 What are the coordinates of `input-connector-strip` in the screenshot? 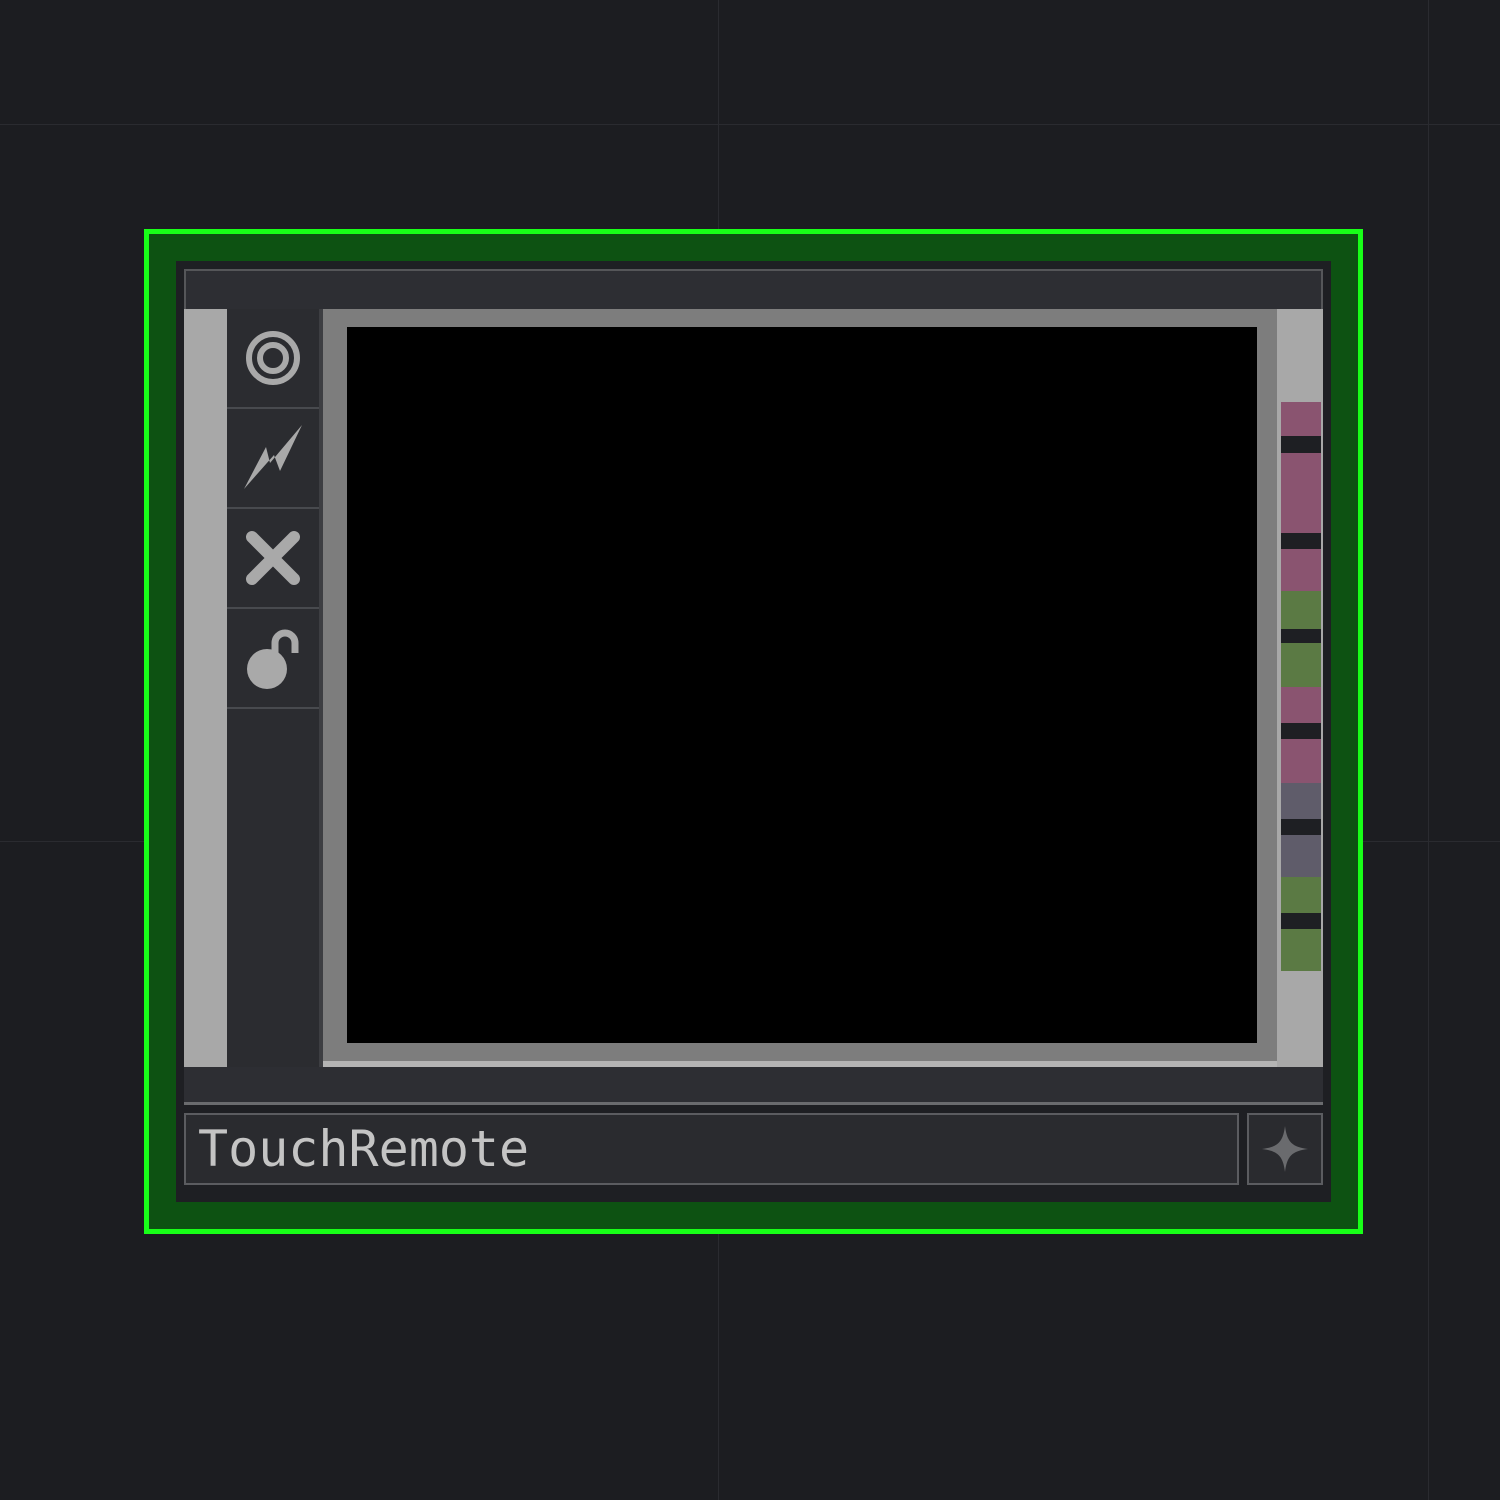 It's located at (205, 688).